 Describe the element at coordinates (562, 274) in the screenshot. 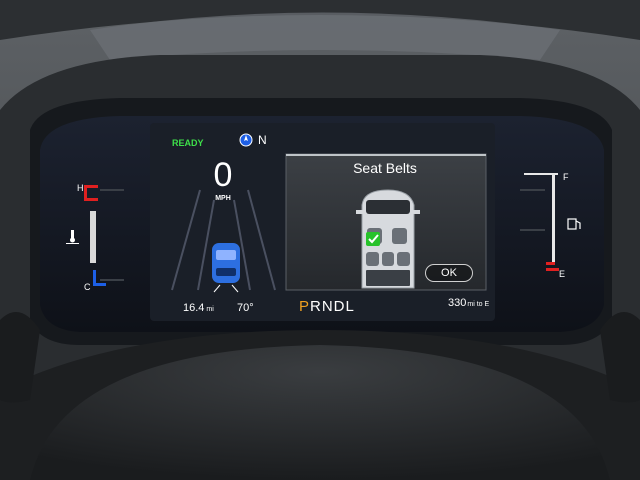

I see `fuel-empty-label: E` at that location.